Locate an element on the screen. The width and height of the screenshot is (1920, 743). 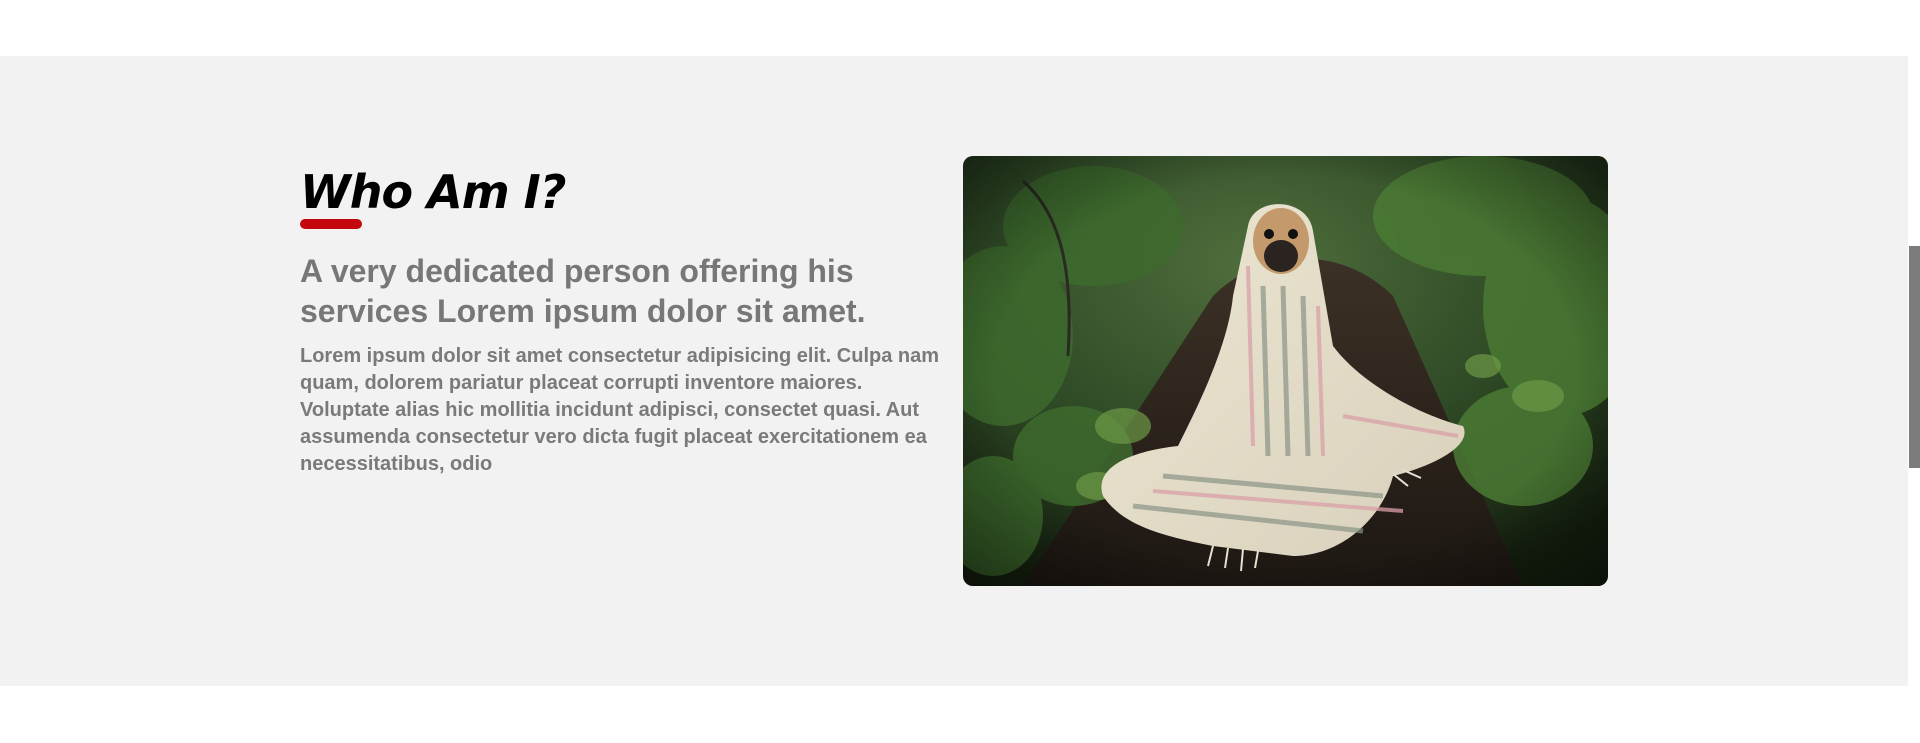
scrollbar-thumb is located at coordinates (1914, 357).